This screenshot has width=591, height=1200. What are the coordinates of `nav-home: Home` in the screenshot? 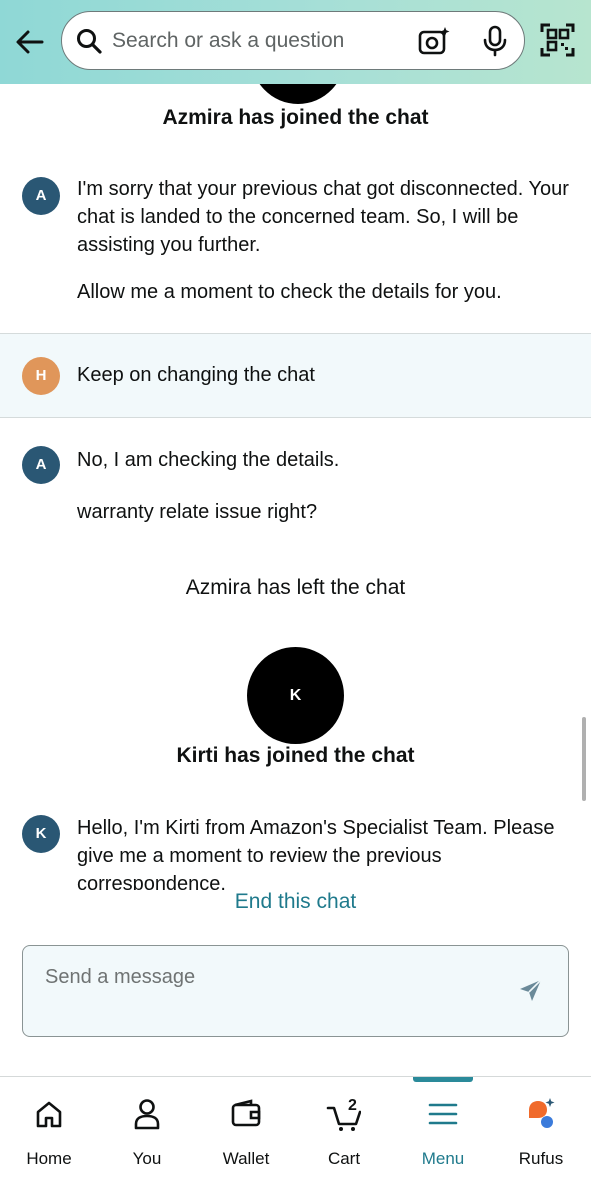 It's located at (49, 1131).